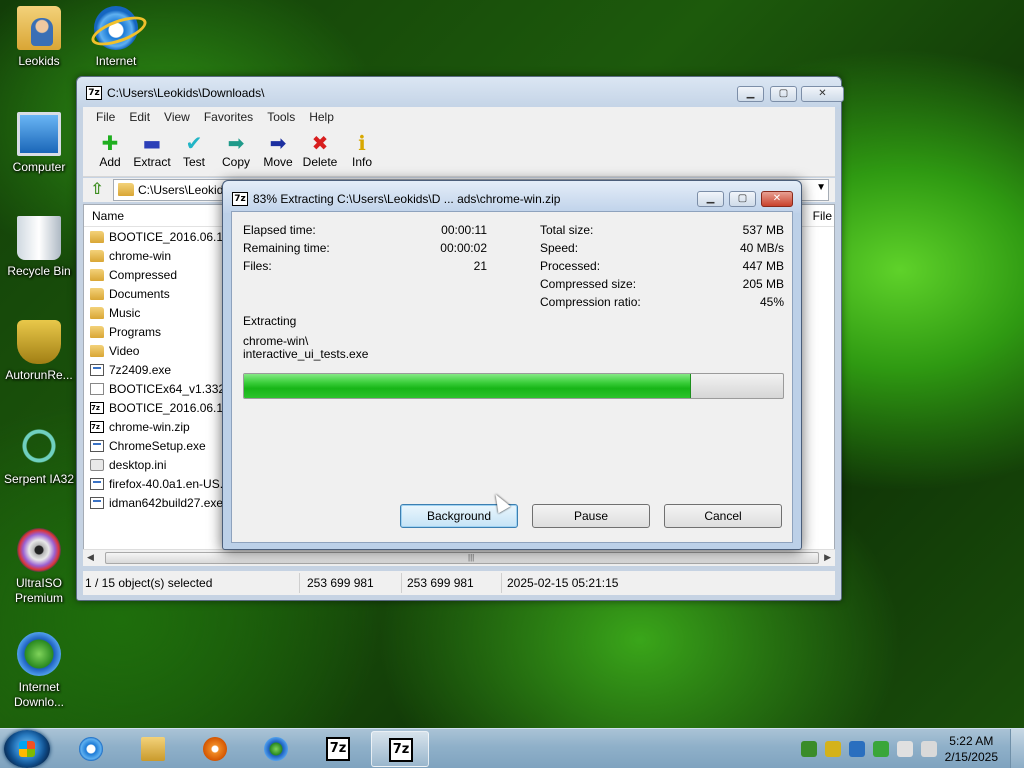 This screenshot has width=1024, height=768. What do you see at coordinates (306, 354) in the screenshot?
I see `current-file: interactive_ui_tests.exe` at bounding box center [306, 354].